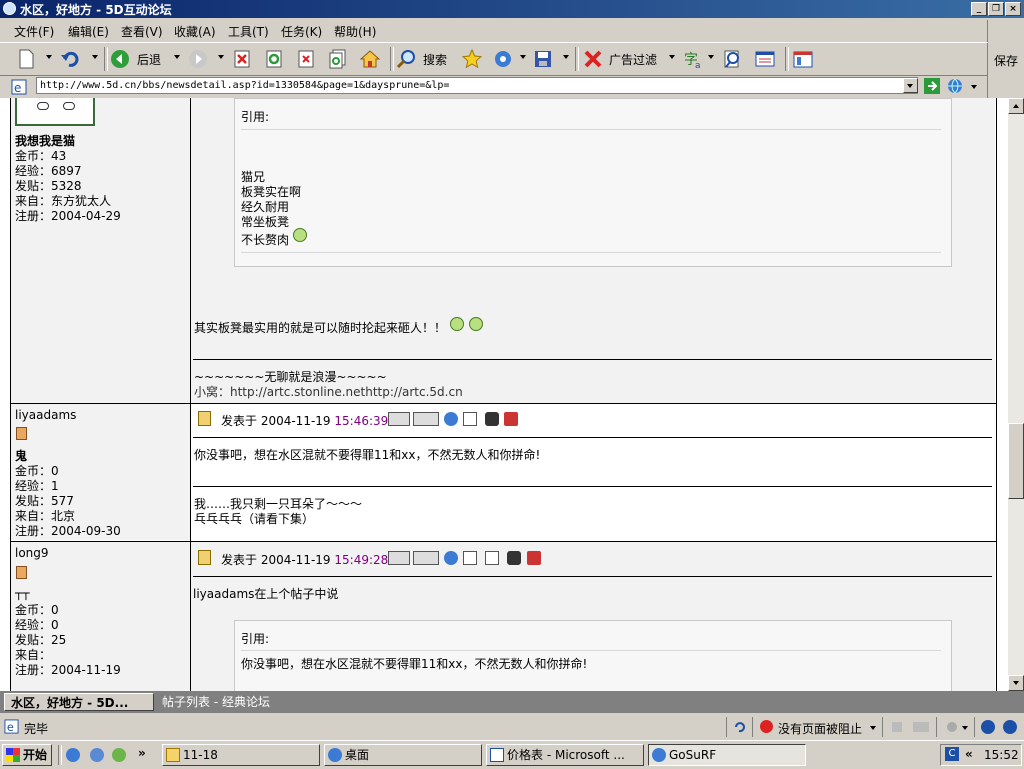 The image size is (1024, 769). What do you see at coordinates (142, 31) in the screenshot?
I see `menu-view: 查看(V)` at bounding box center [142, 31].